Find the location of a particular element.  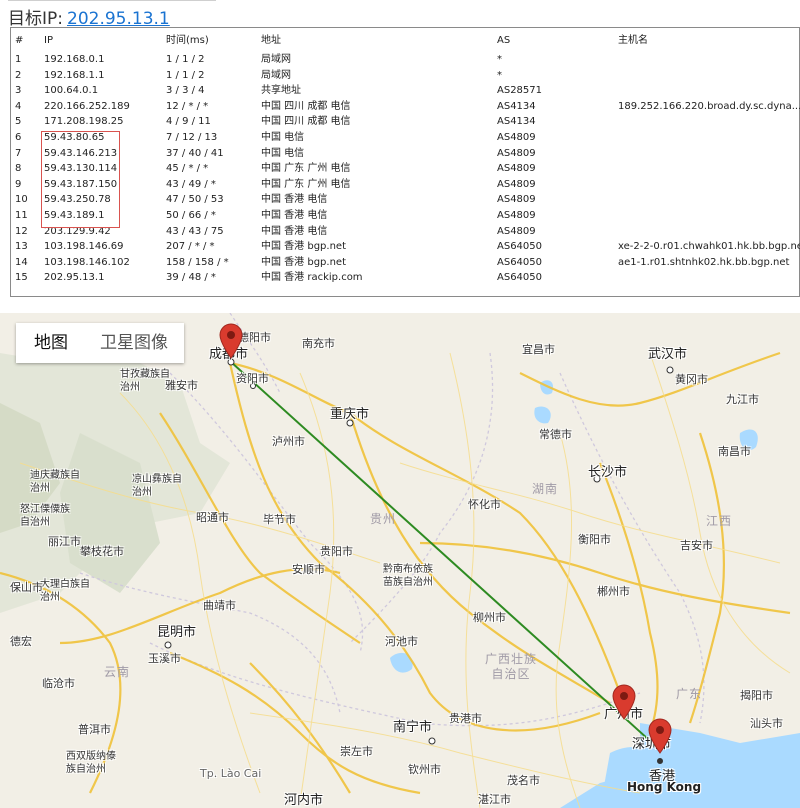

region-label: 湖南 is located at coordinates (545, 489).